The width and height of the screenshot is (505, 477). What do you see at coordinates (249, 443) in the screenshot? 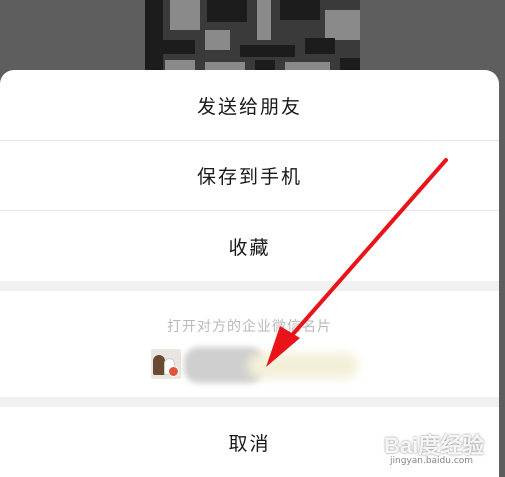
I see `cancel-label: 取消` at bounding box center [249, 443].